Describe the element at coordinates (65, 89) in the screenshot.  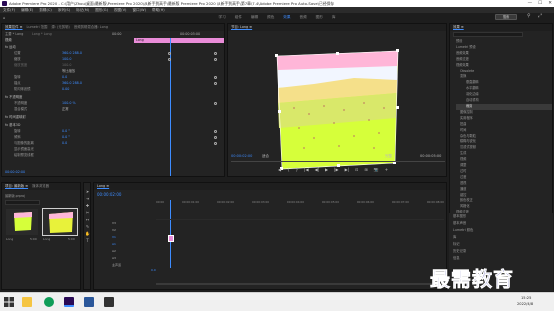
I see `antiflicker-value: 0.00` at that location.